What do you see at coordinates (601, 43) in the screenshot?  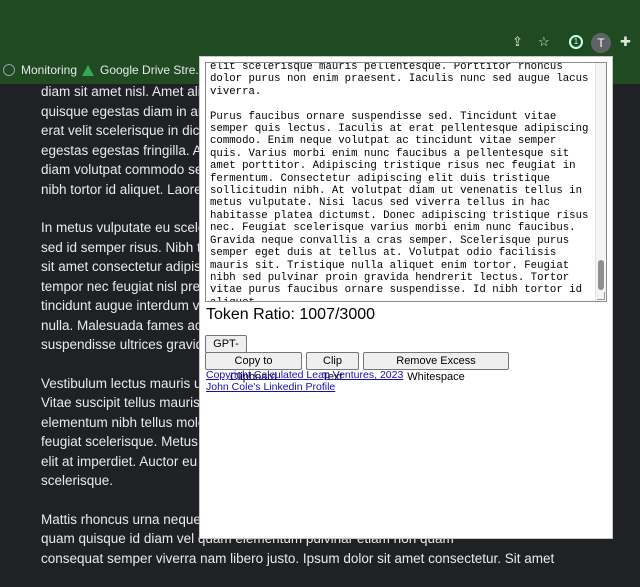 I see `profile-avatar: T` at bounding box center [601, 43].